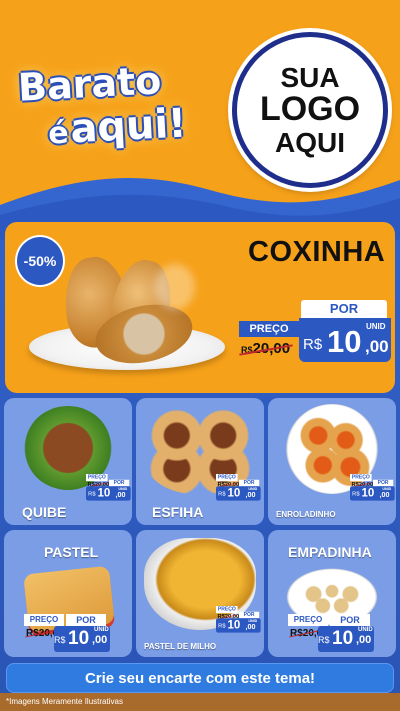 This screenshot has height=711, width=400. What do you see at coordinates (175, 287) in the screenshot?
I see `steam-image` at bounding box center [175, 287].